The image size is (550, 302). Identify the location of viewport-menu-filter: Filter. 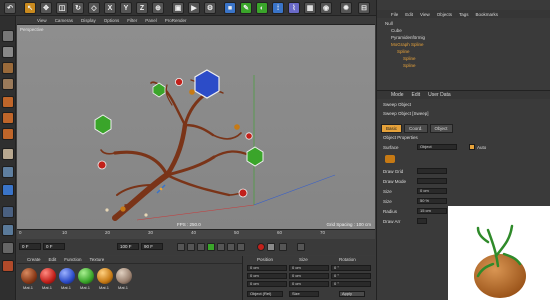
(132, 20).